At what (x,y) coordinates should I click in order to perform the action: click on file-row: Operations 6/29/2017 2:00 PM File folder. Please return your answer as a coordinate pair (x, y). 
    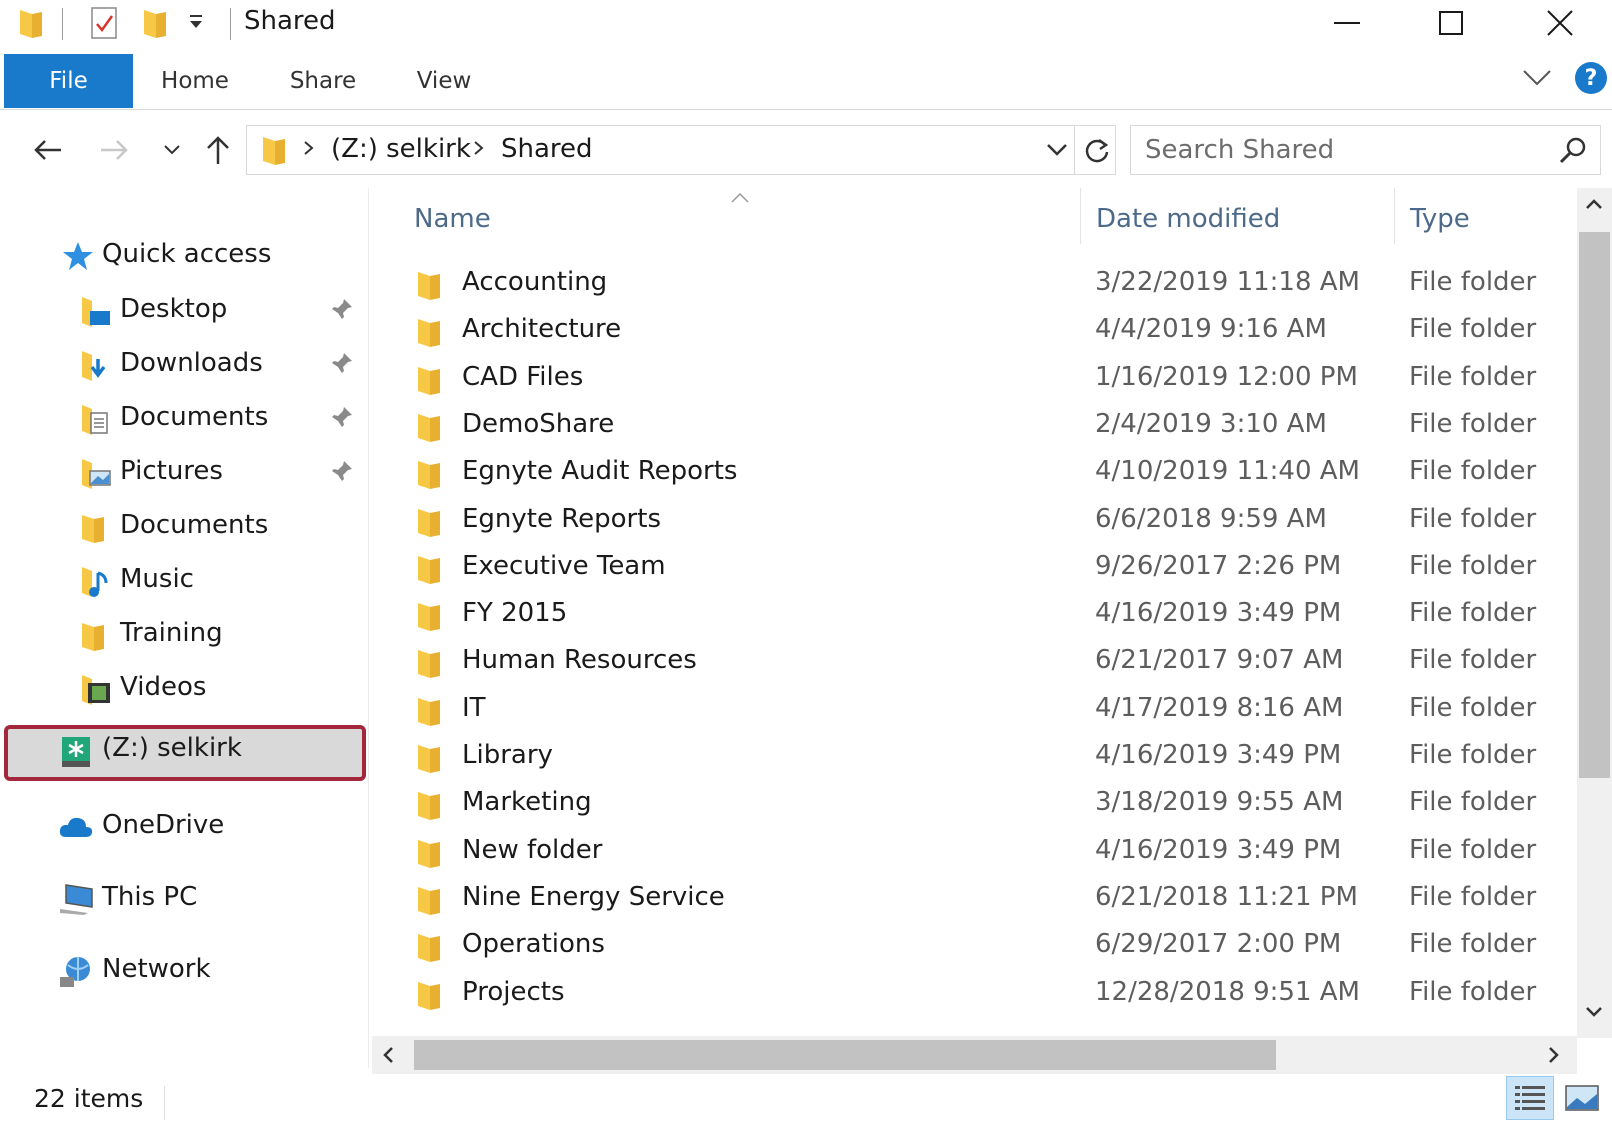
    Looking at the image, I should click on (974, 946).